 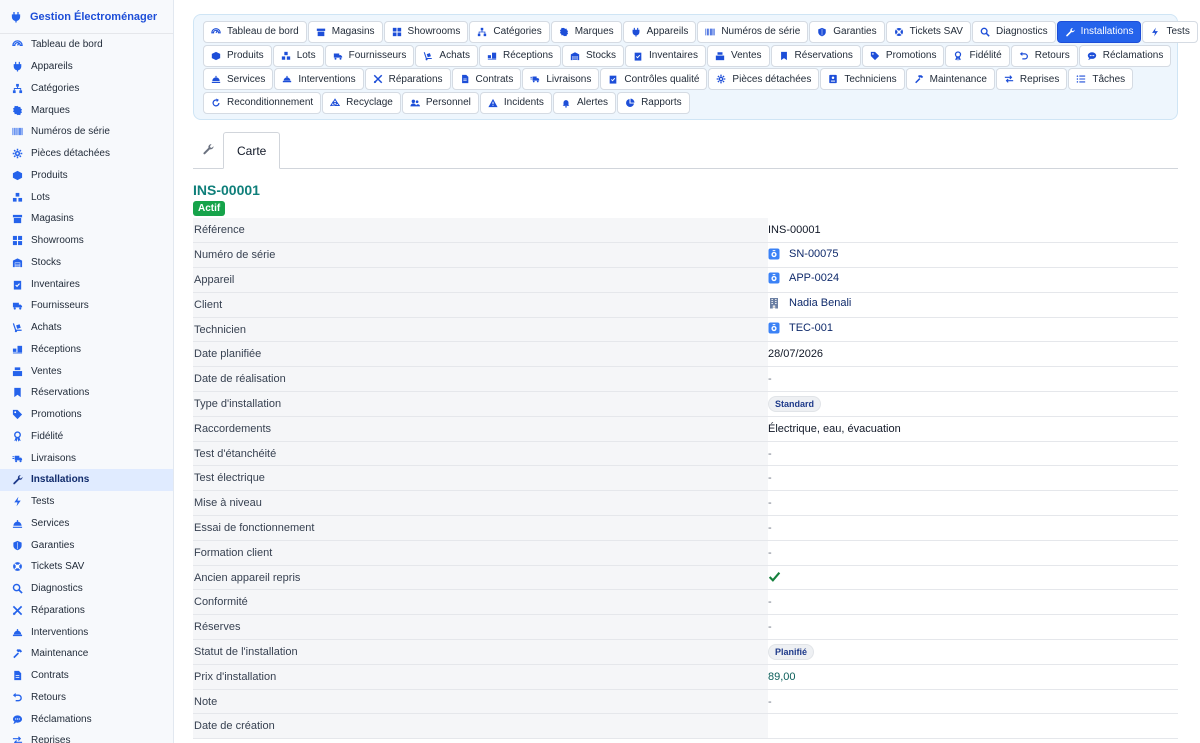 What do you see at coordinates (86, 154) in the screenshot?
I see `sidebar-item-pieces-detachees: Pièces détachées` at bounding box center [86, 154].